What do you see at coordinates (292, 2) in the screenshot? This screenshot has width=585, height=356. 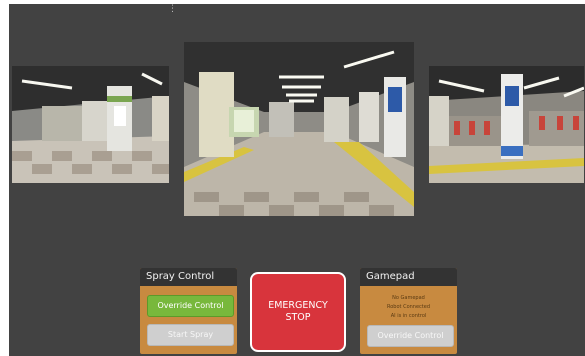 I see `window-top-edge` at bounding box center [292, 2].